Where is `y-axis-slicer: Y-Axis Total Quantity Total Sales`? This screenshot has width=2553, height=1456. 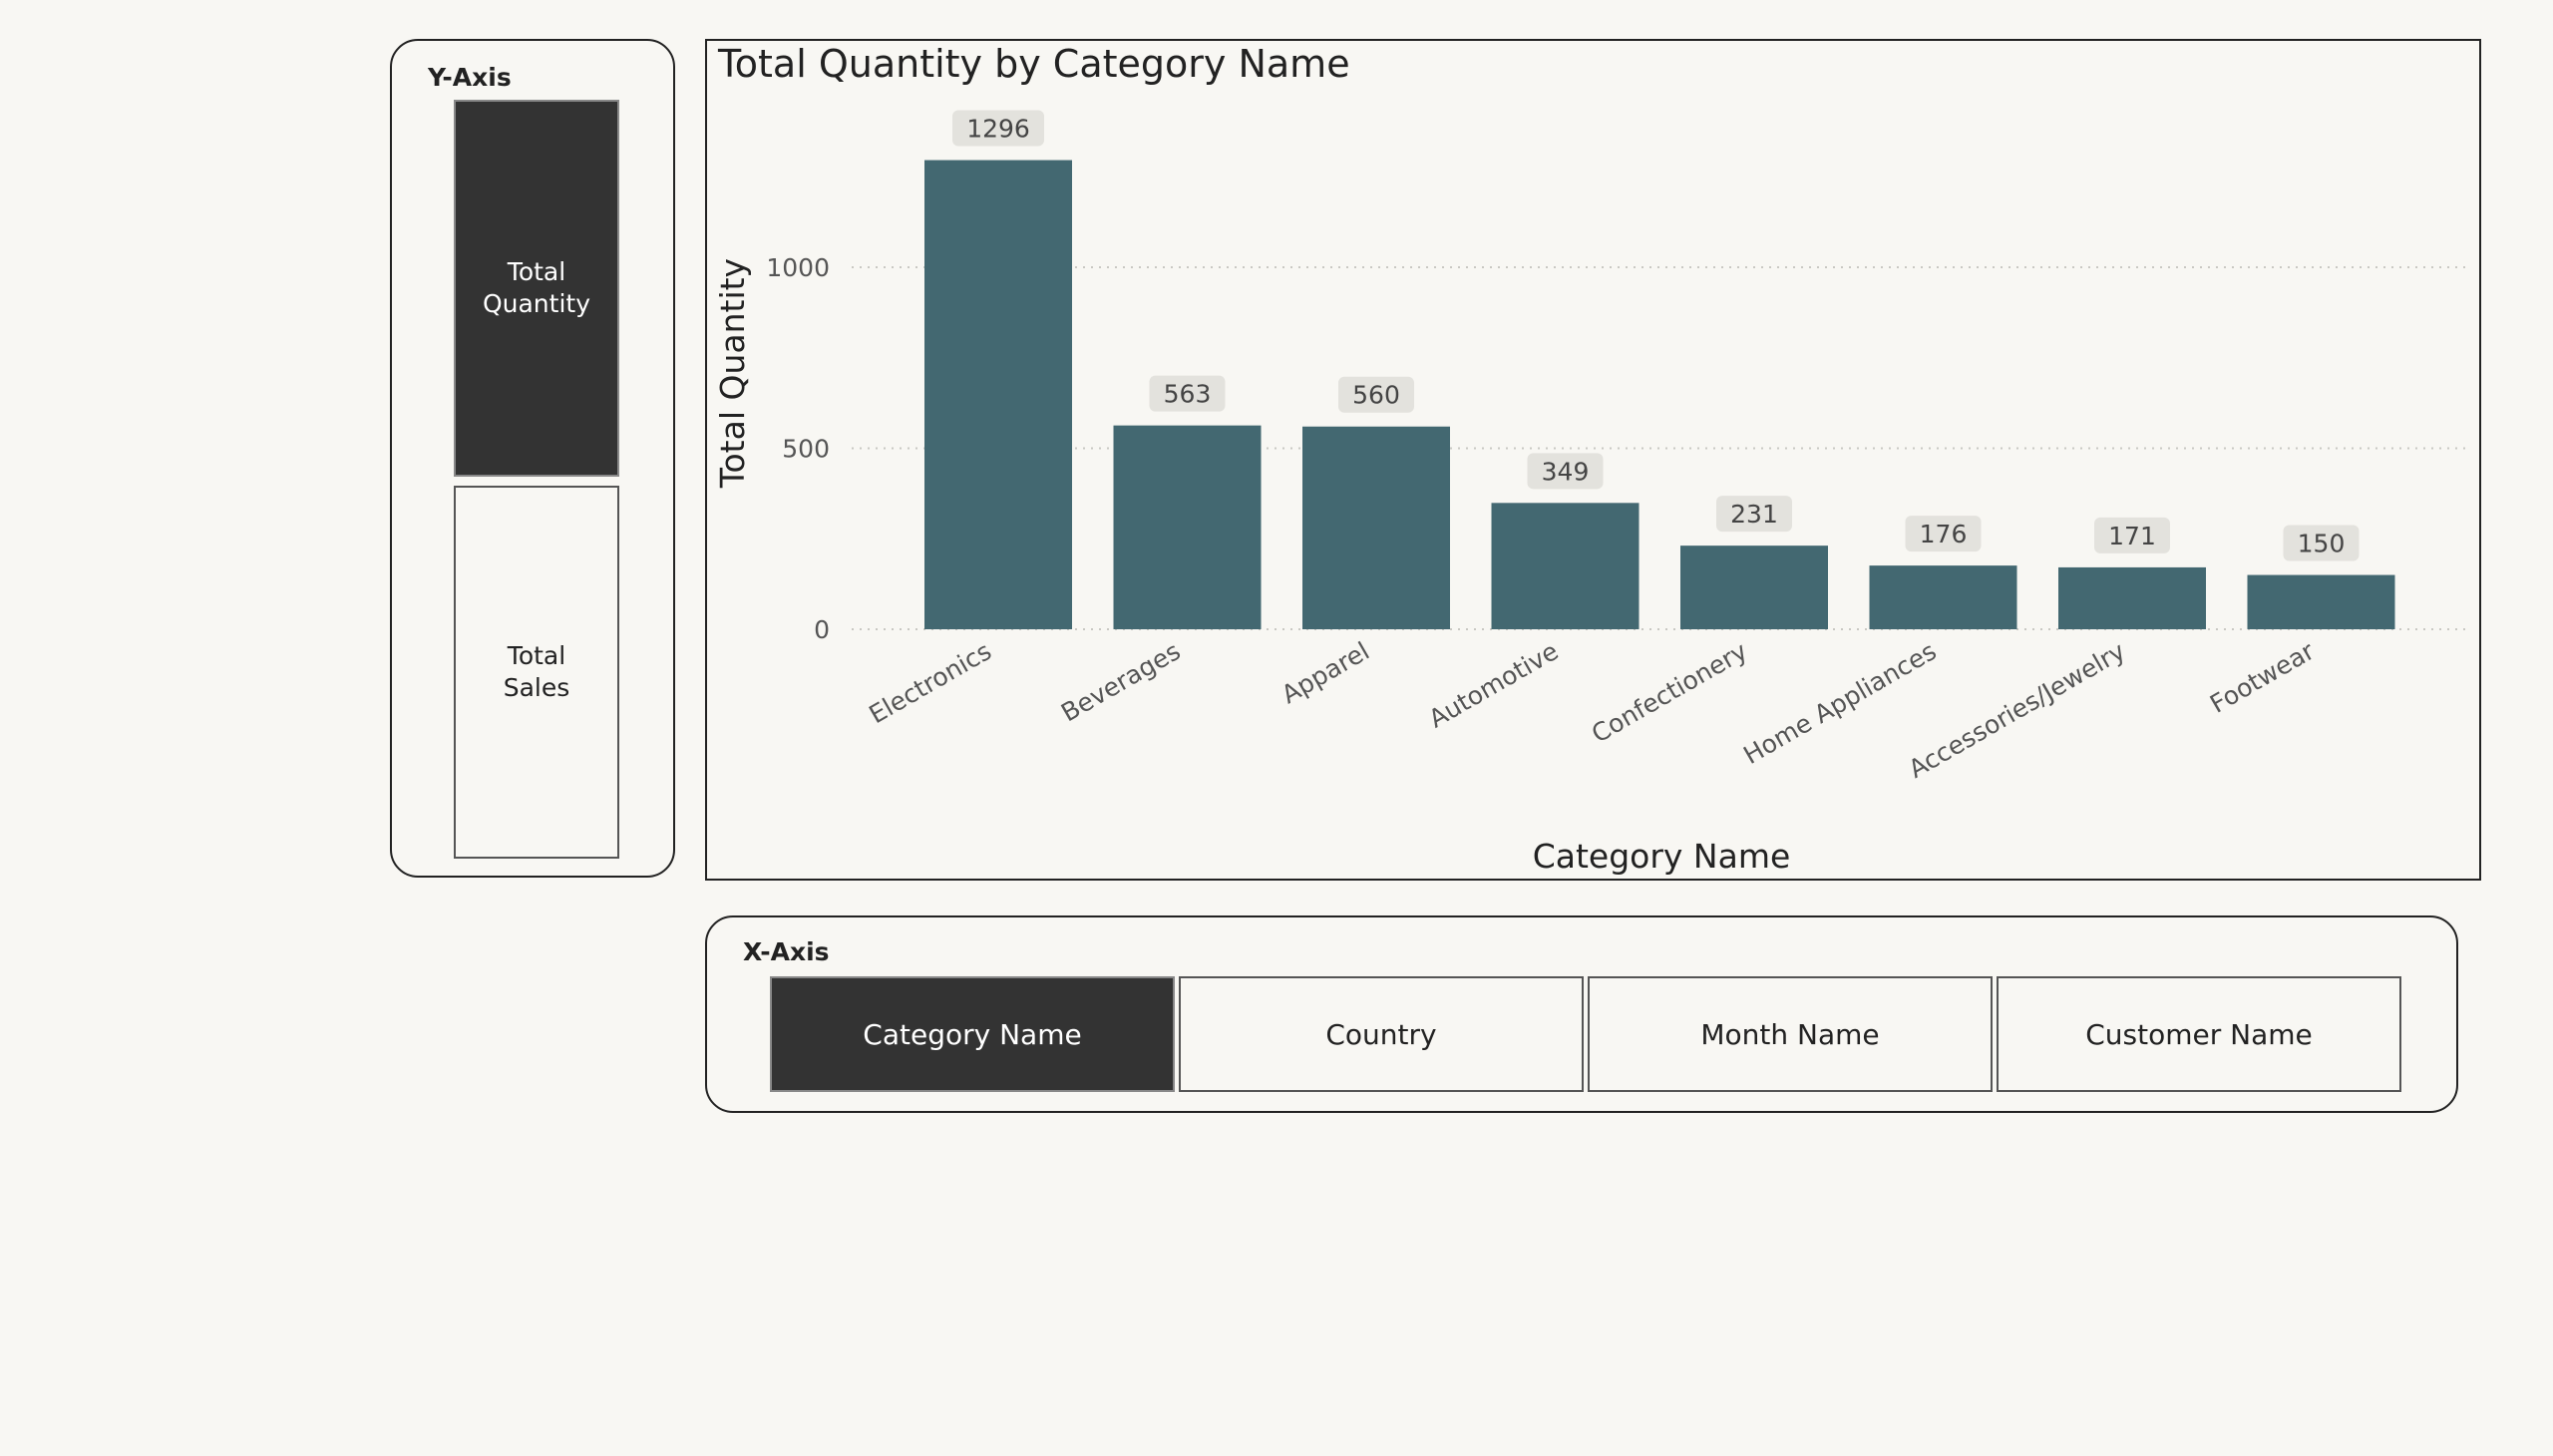
y-axis-slicer: Y-Axis Total Quantity Total Sales is located at coordinates (533, 458).